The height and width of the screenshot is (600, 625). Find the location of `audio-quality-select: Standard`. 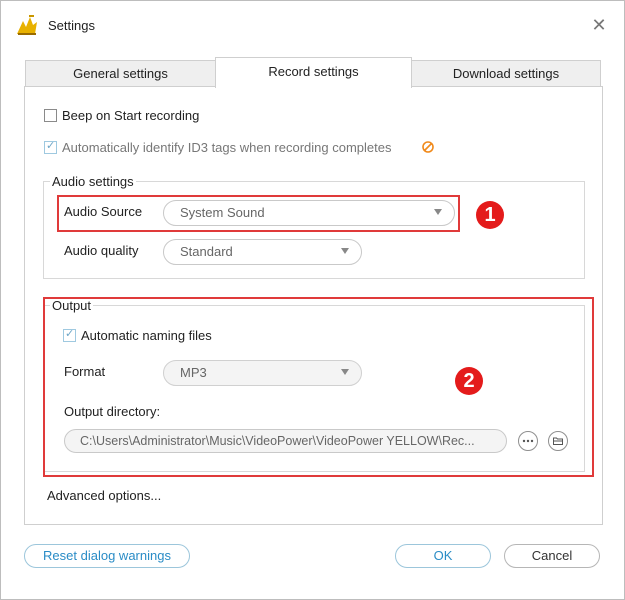

audio-quality-select: Standard is located at coordinates (262, 252).